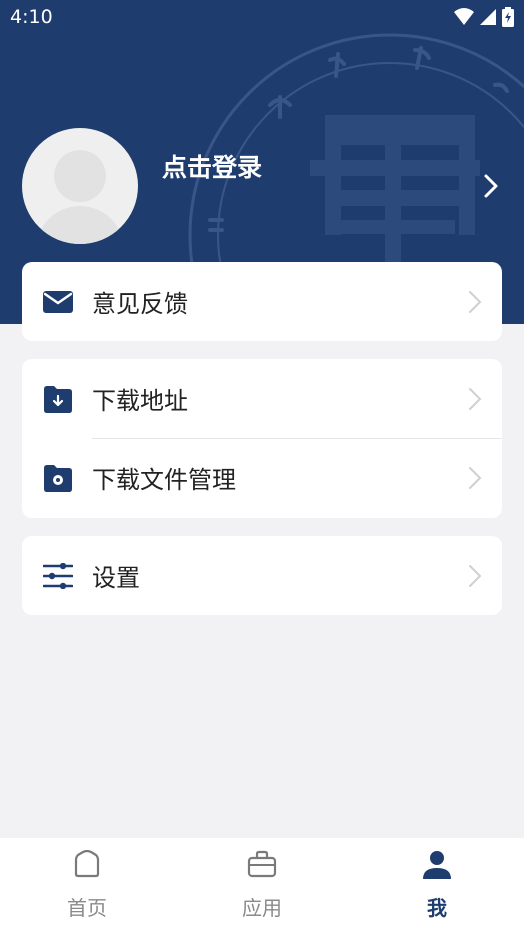  What do you see at coordinates (58, 302) in the screenshot?
I see `mail-icon` at bounding box center [58, 302].